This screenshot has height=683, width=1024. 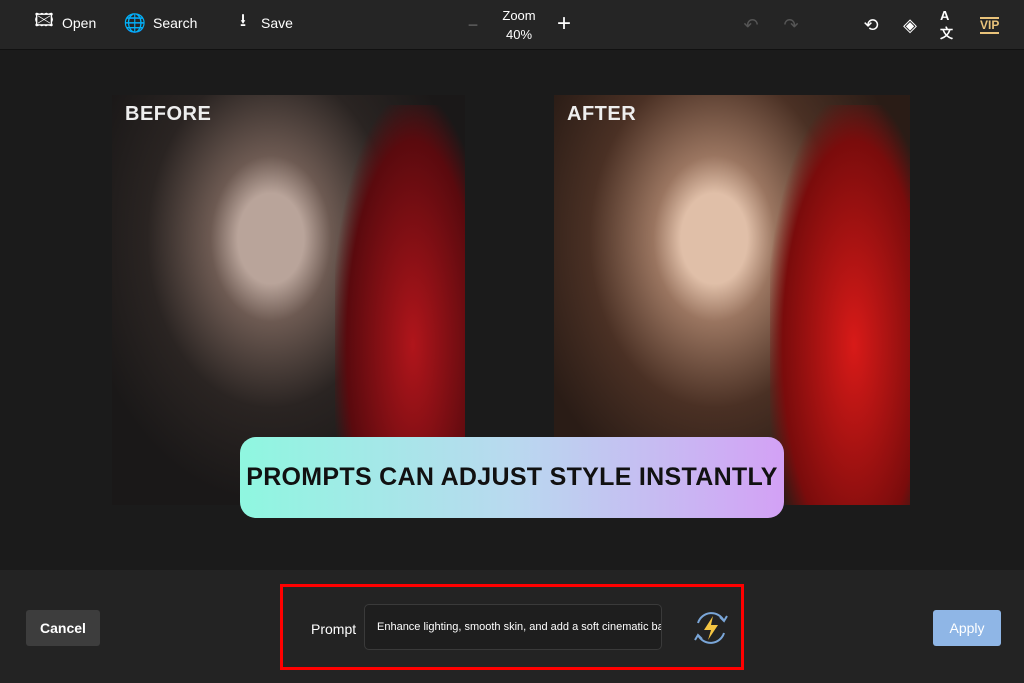 I want to click on open-button: 🖾 Open, so click(x=65, y=21).